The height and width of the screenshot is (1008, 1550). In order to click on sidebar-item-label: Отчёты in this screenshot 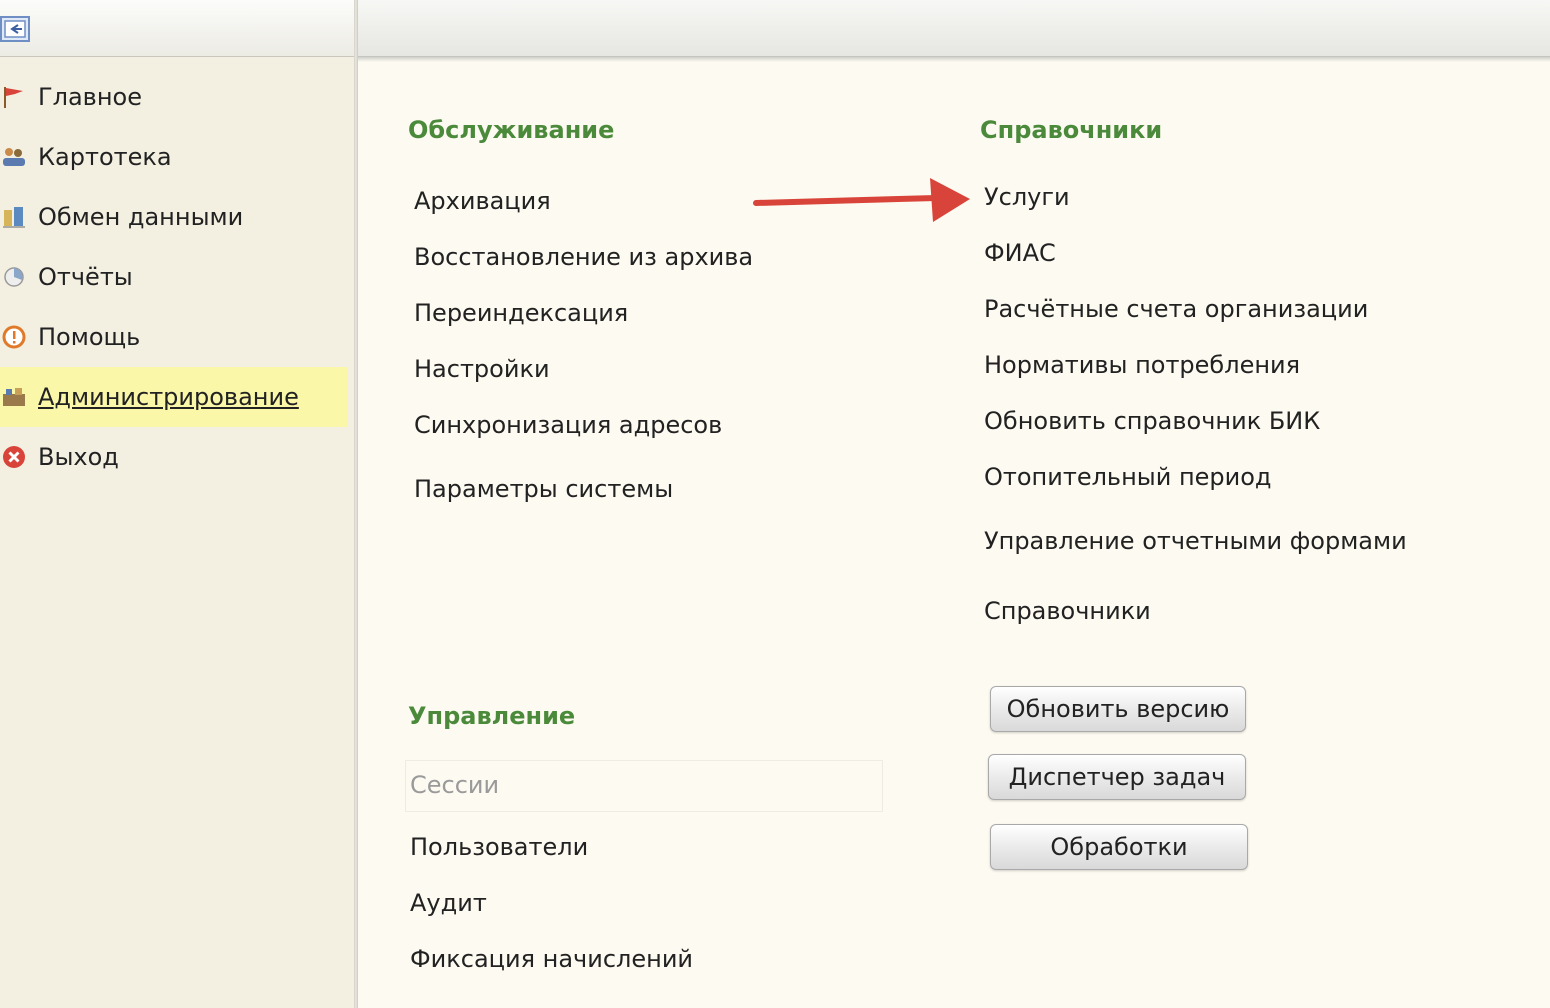, I will do `click(85, 277)`.